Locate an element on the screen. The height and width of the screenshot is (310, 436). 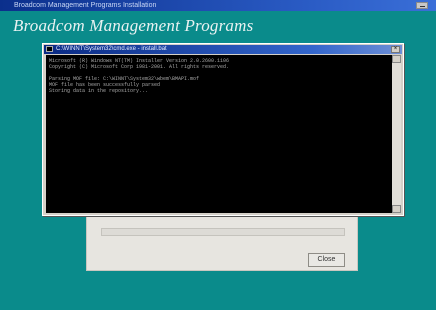
console-scrollbar is located at coordinates (396, 134).